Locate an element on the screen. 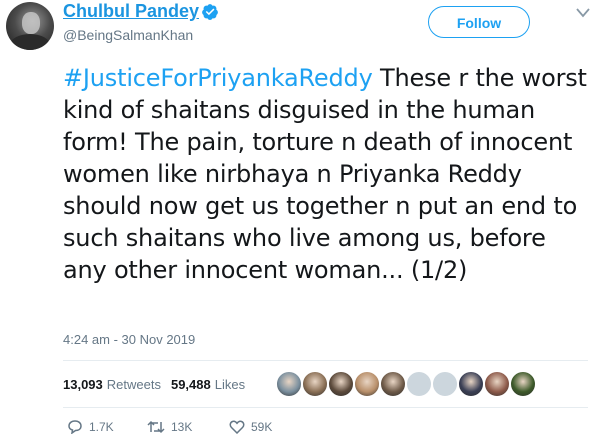 The width and height of the screenshot is (600, 434). tweet-stats: 13,093 Retweets 59,488 Likes is located at coordinates (159, 384).